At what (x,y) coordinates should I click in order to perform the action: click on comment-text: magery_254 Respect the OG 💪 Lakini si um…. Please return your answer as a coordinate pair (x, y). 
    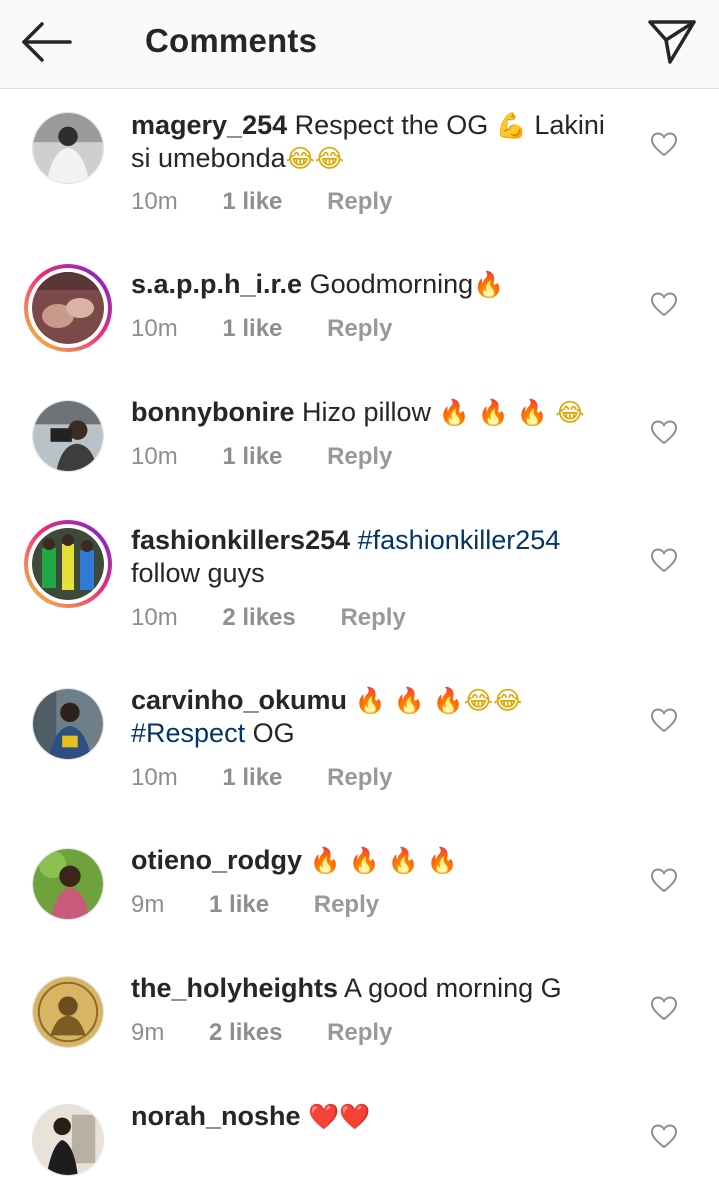
    Looking at the image, I should click on (368, 141).